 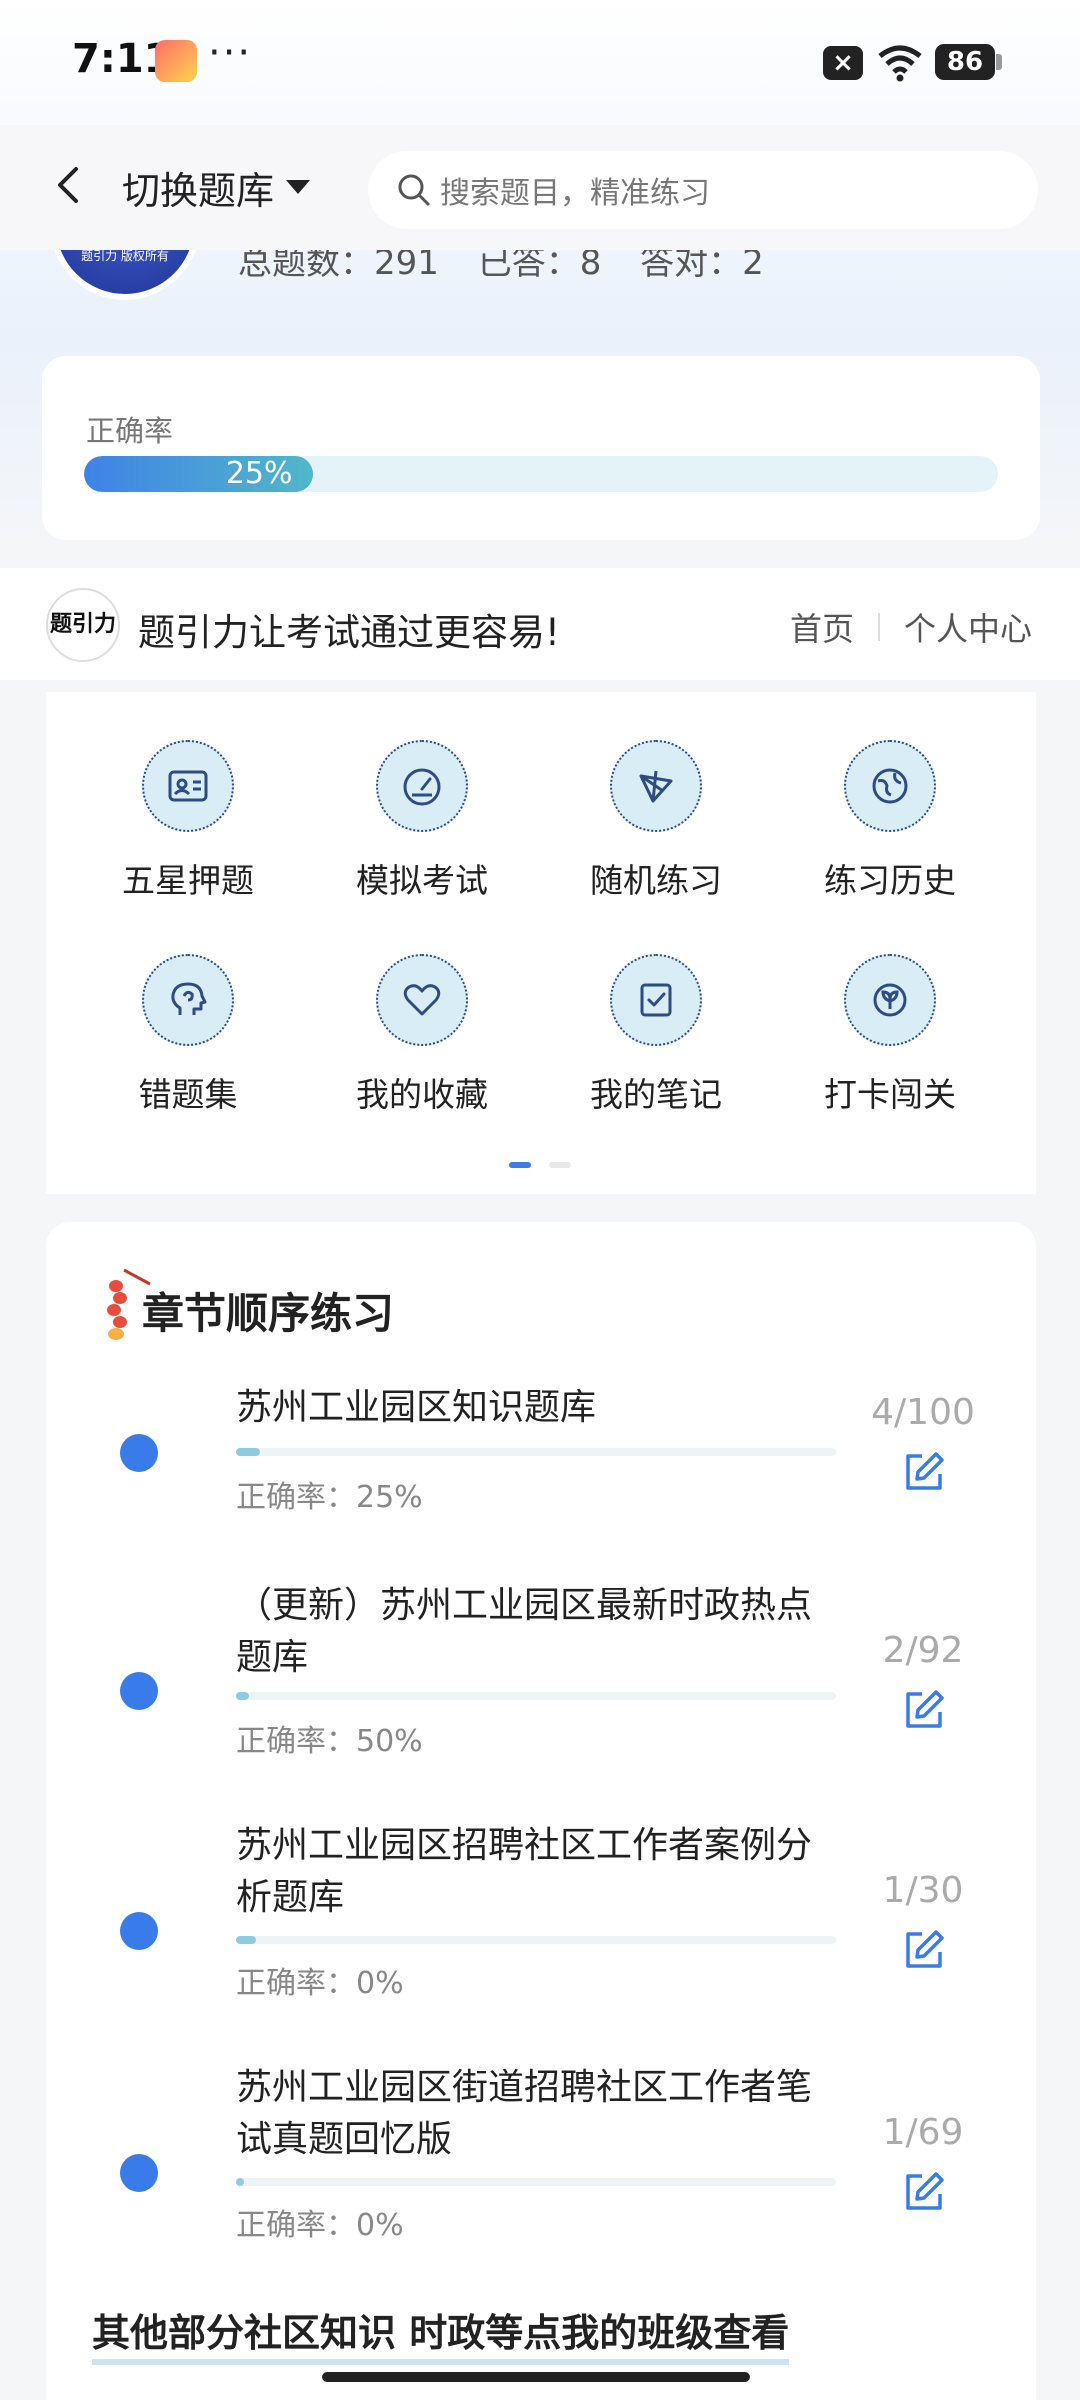 I want to click on link-divider, so click(x=878, y=627).